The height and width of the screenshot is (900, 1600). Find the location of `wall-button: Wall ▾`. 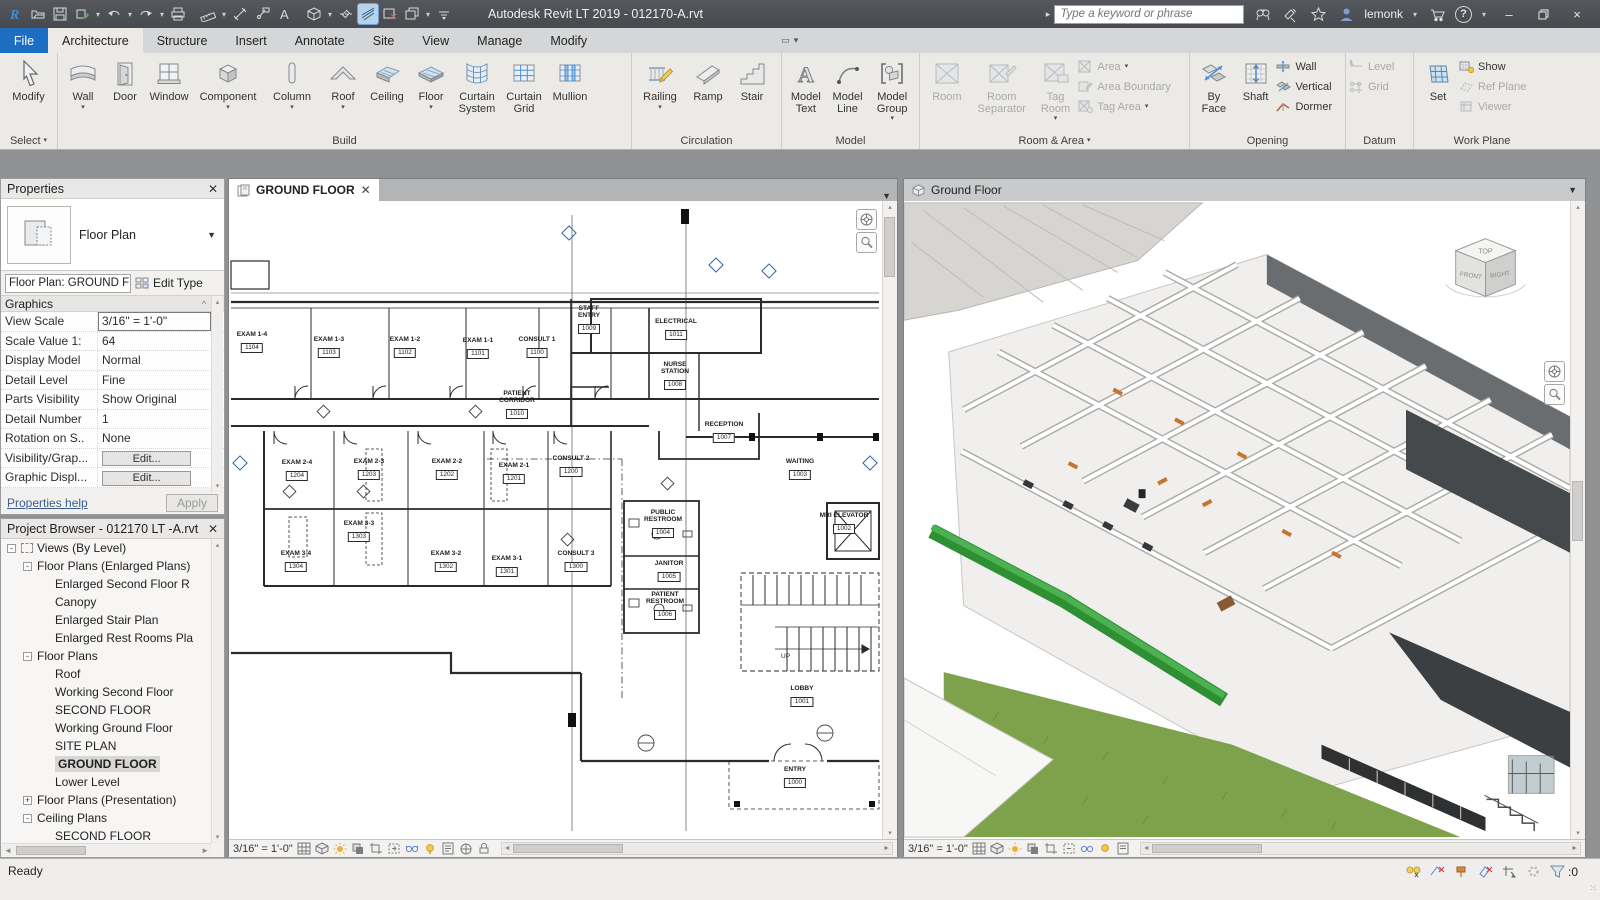

wall-button: Wall ▾ is located at coordinates (83, 83).